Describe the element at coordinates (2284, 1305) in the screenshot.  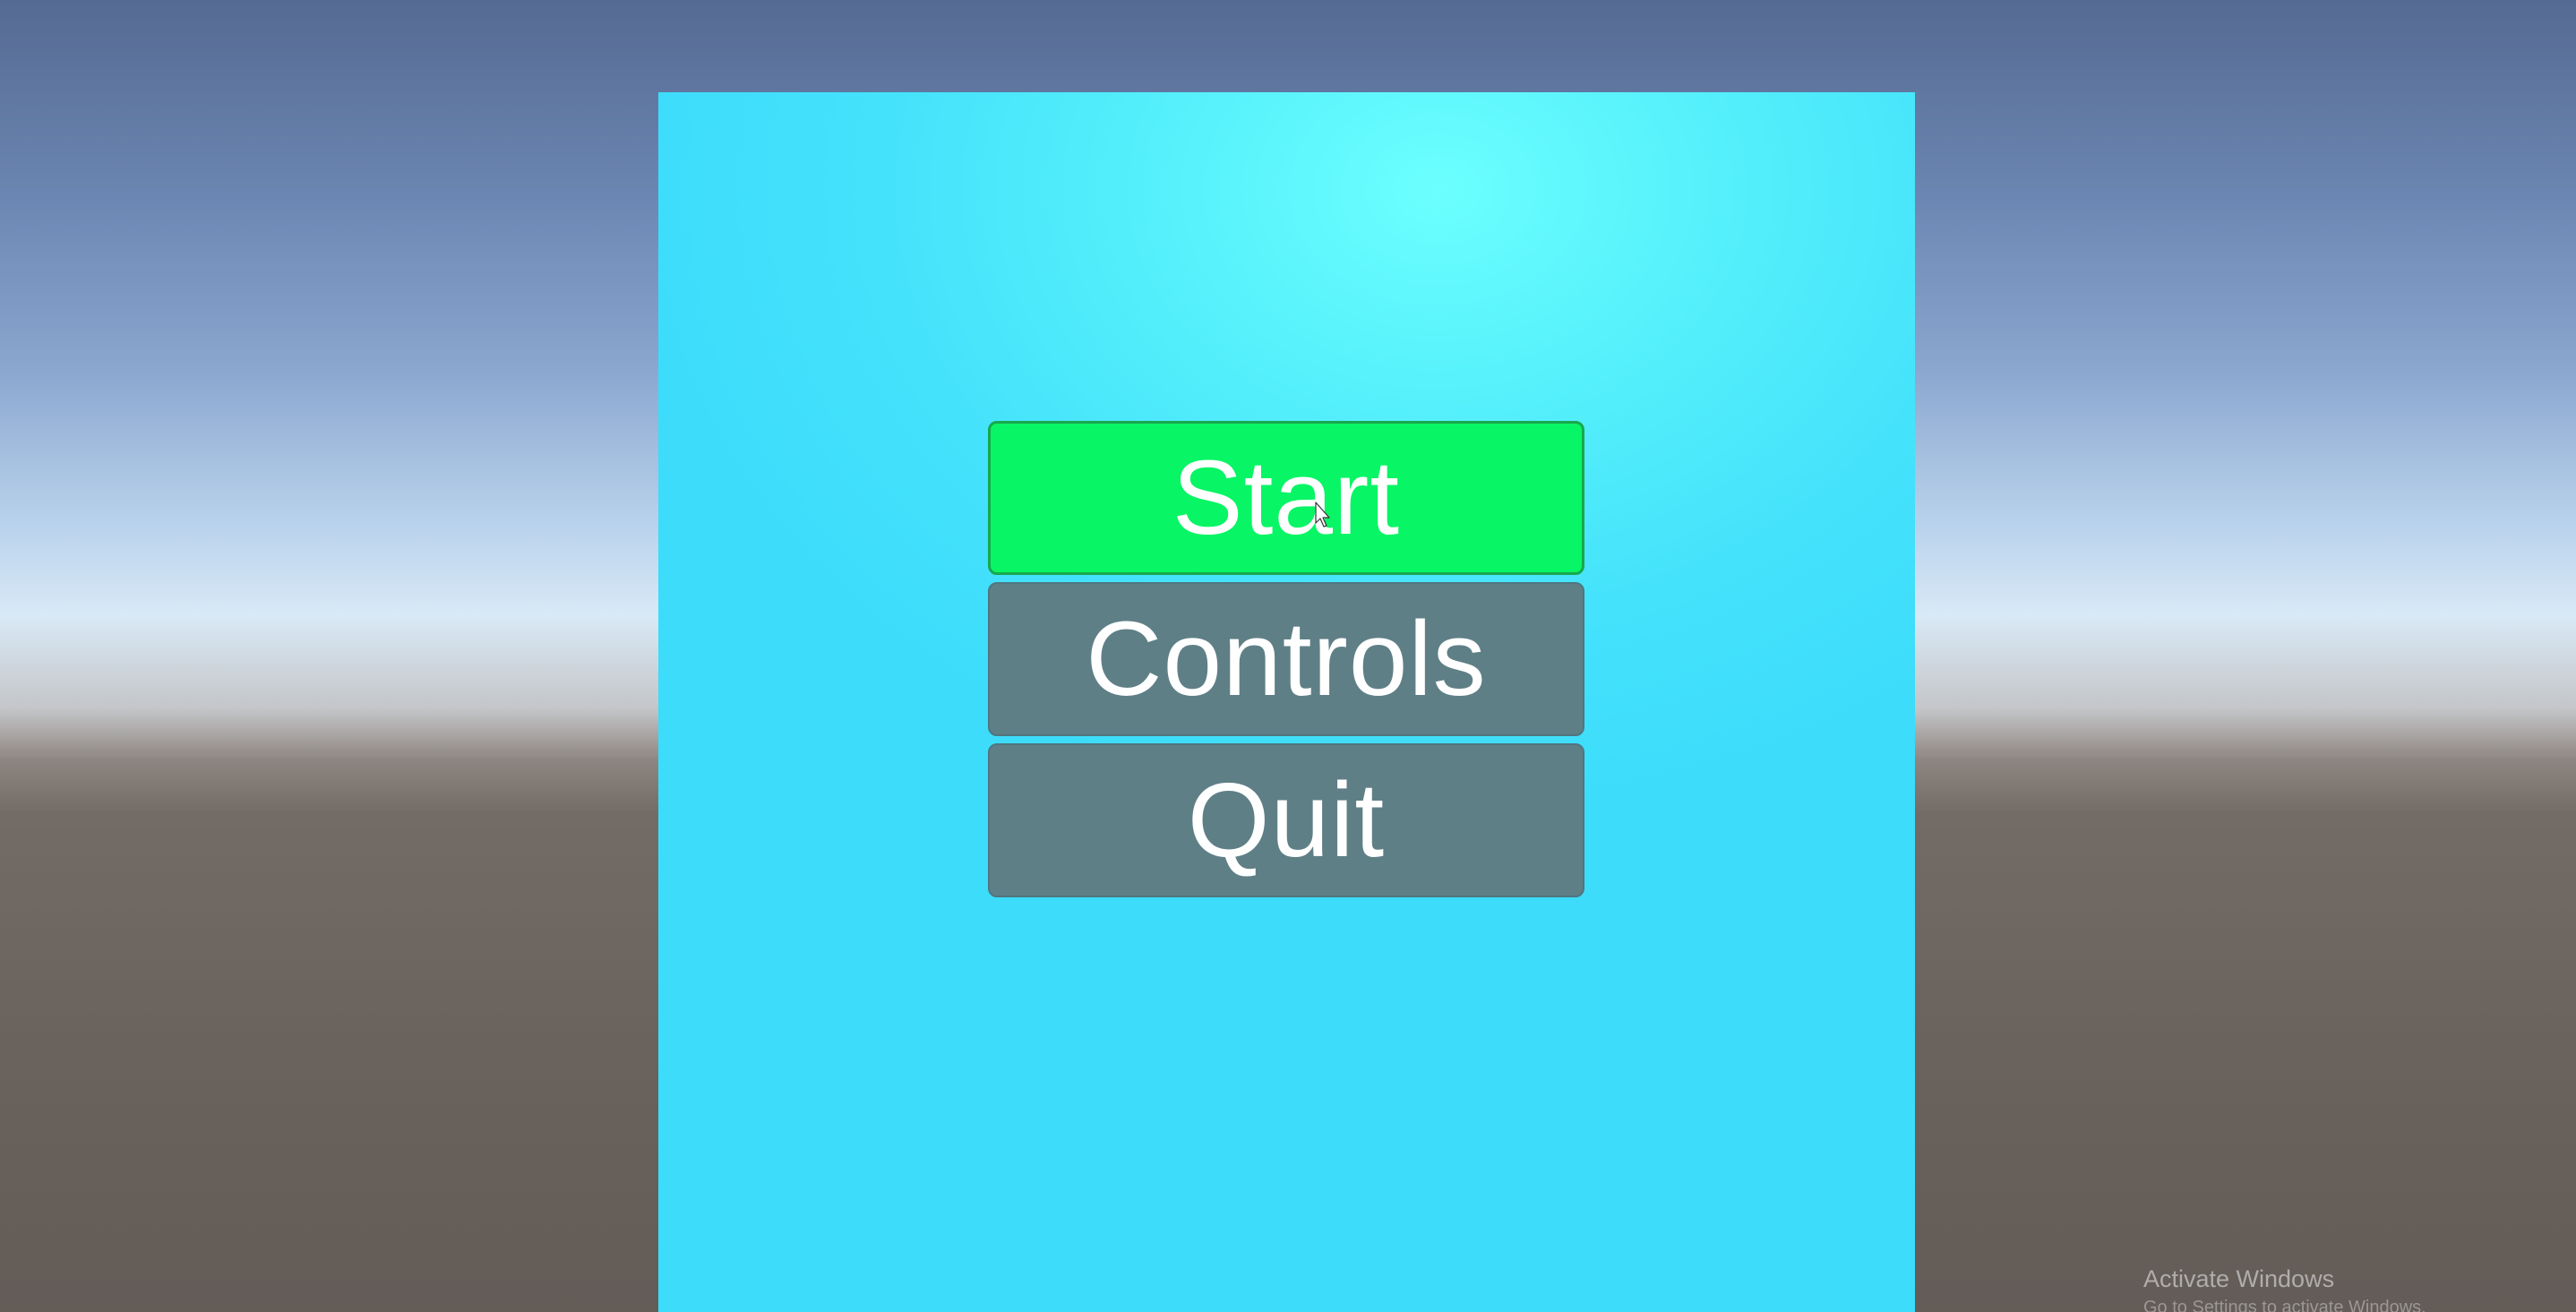
I see `activate-windows-subtitle: Go to Settings to activate Windows.` at that location.